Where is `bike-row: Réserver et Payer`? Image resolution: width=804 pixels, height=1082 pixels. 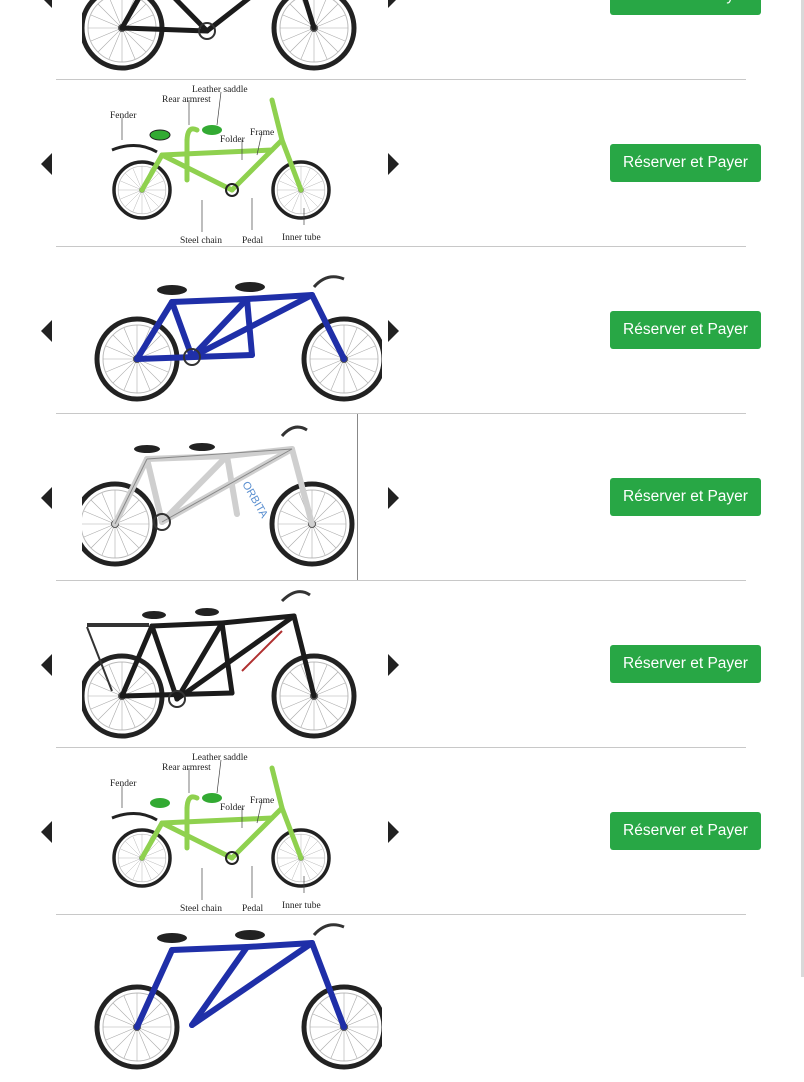 bike-row: Réserver et Payer is located at coordinates (400, 40).